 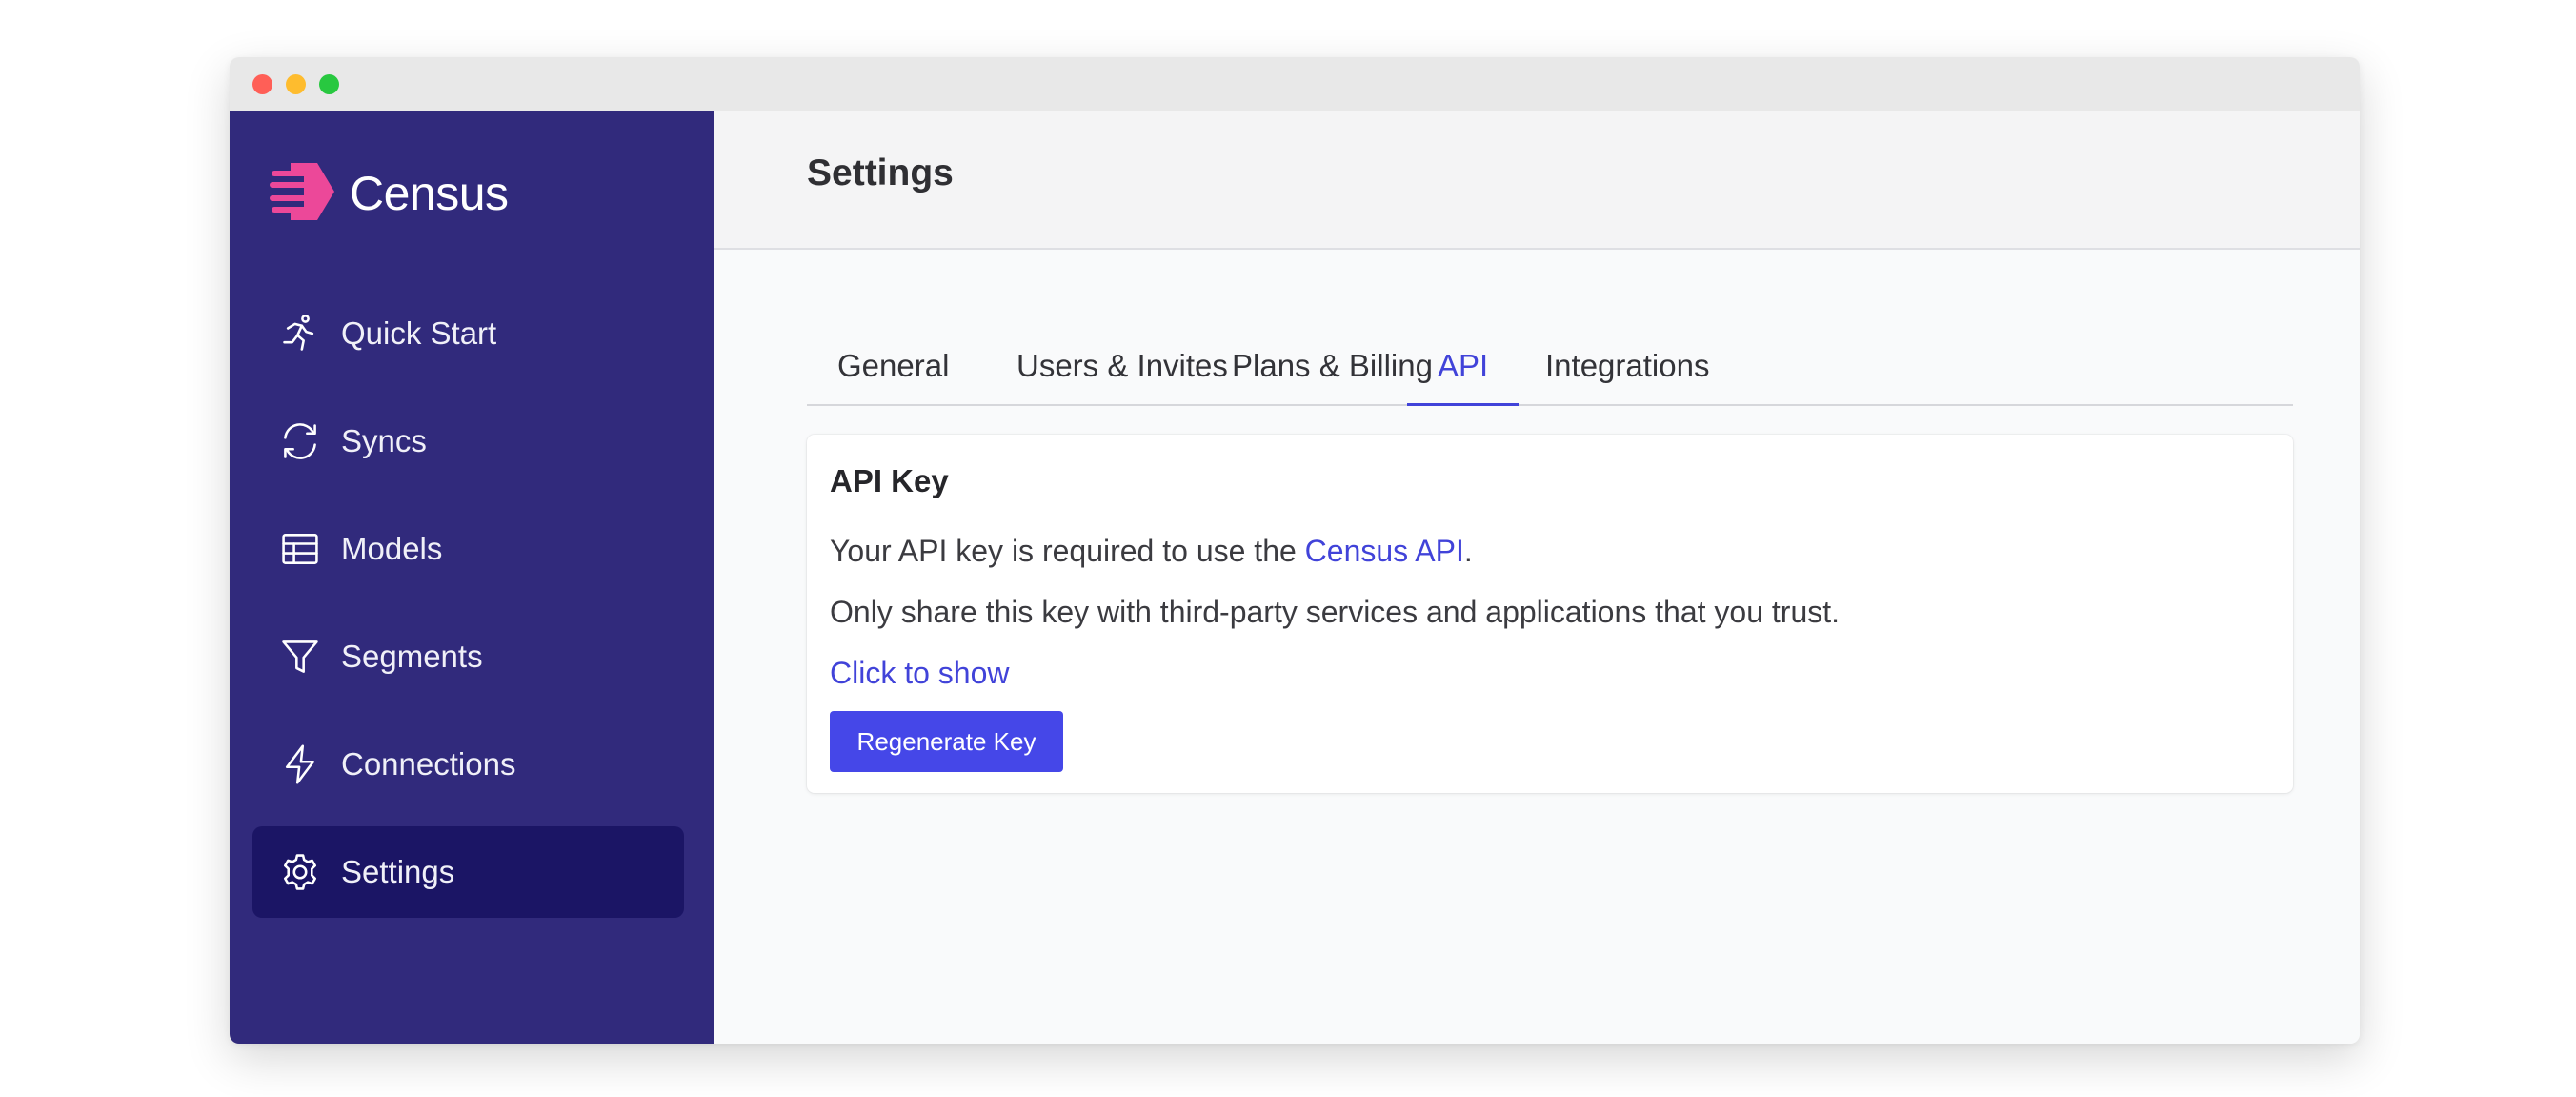 I want to click on census-wordmark: Census, so click(x=429, y=194).